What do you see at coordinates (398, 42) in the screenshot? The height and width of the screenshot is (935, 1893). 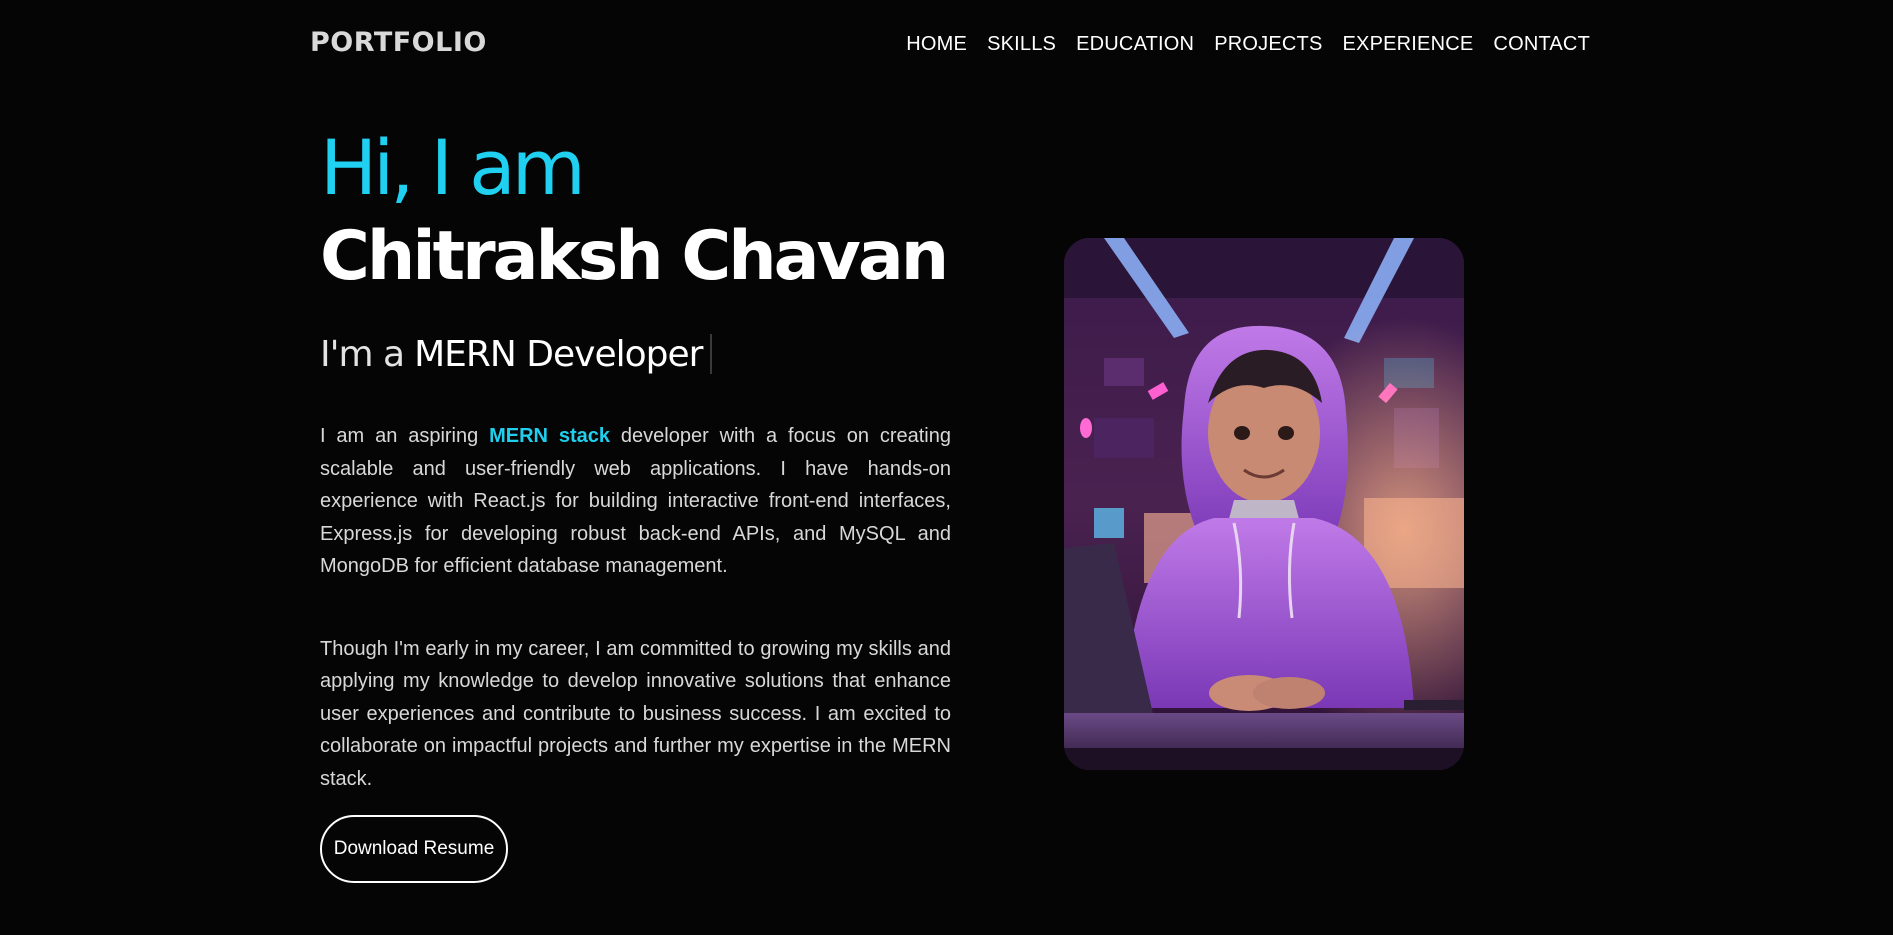 I see `logo: PORTFOLIO` at bounding box center [398, 42].